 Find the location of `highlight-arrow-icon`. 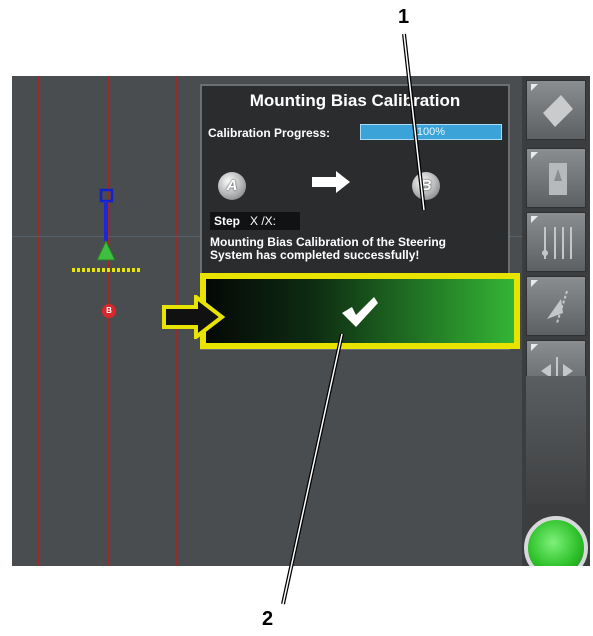

highlight-arrow-icon is located at coordinates (194, 317).